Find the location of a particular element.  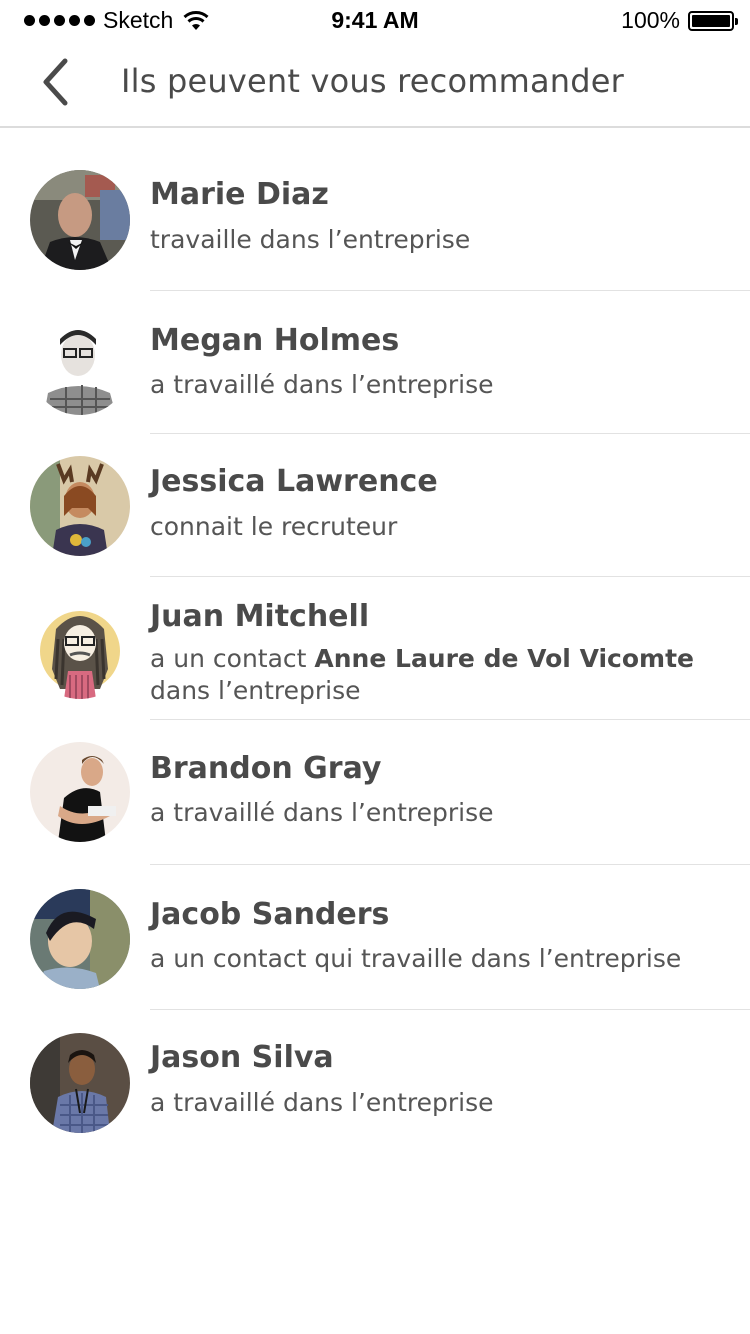

page-title: Ils peuvent vous recommander is located at coordinates (373, 81).